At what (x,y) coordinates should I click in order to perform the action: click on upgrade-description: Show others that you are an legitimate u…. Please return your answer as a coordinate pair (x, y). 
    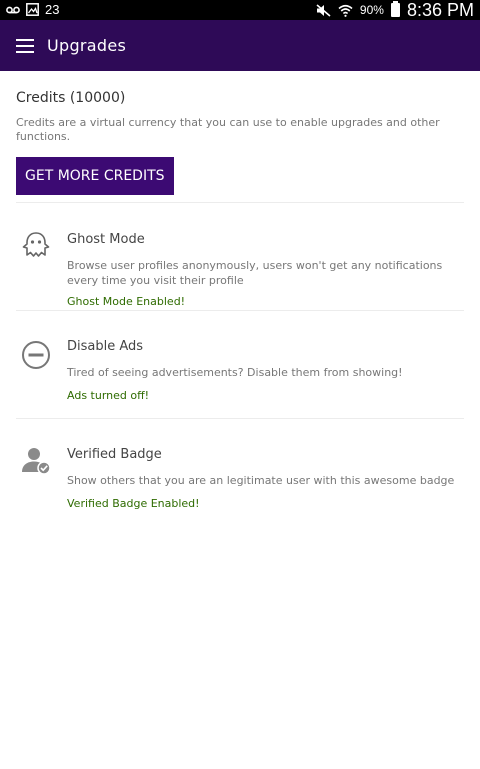
    Looking at the image, I should click on (261, 480).